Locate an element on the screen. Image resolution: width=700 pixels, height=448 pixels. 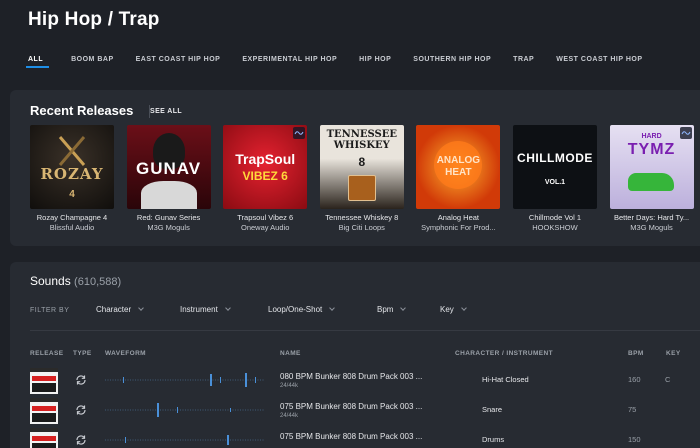
filter-divider is located at coordinates (365, 330).